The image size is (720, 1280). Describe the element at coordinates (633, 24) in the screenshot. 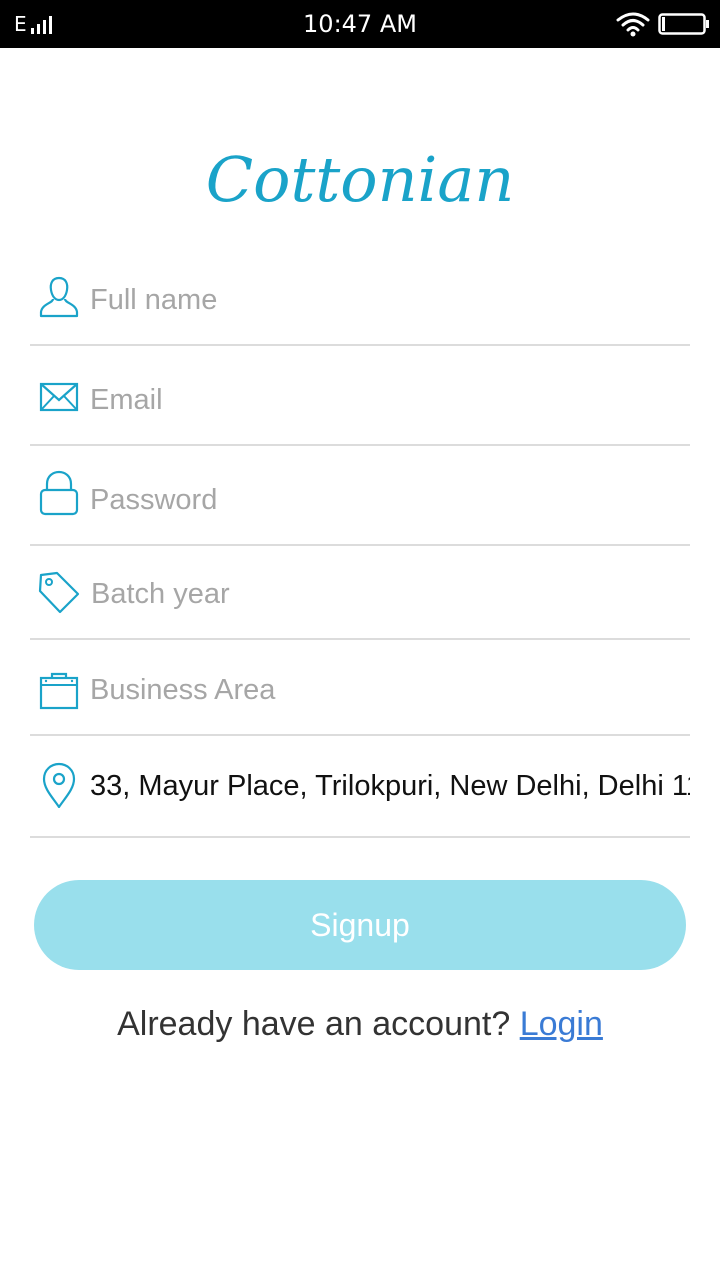

I see `wifi-icon` at that location.